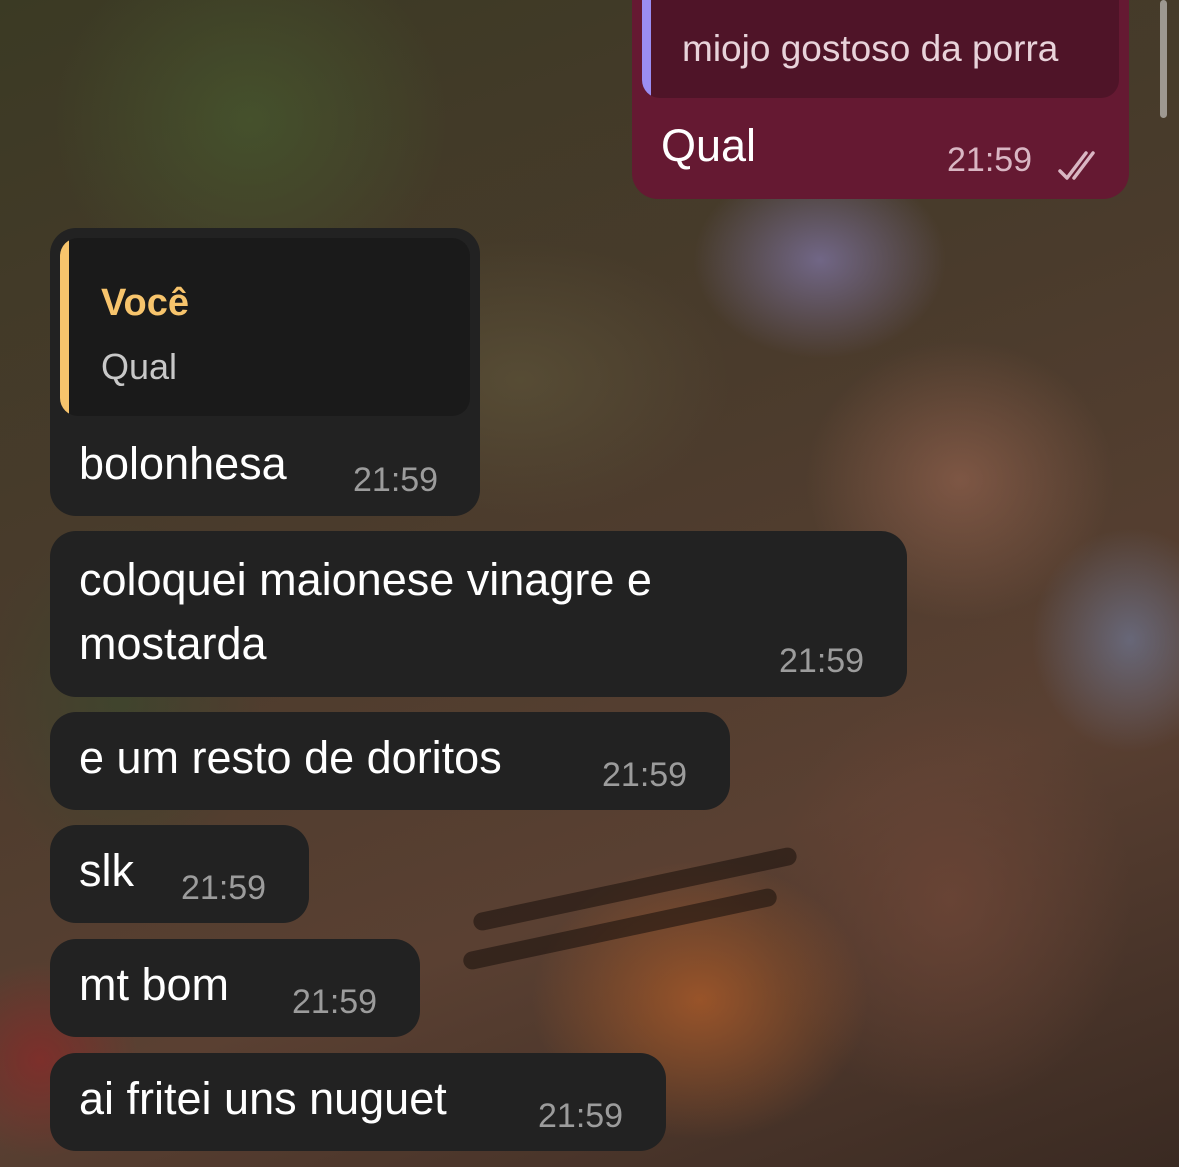 The height and width of the screenshot is (1167, 1179). I want to click on message-text: Qual, so click(709, 145).